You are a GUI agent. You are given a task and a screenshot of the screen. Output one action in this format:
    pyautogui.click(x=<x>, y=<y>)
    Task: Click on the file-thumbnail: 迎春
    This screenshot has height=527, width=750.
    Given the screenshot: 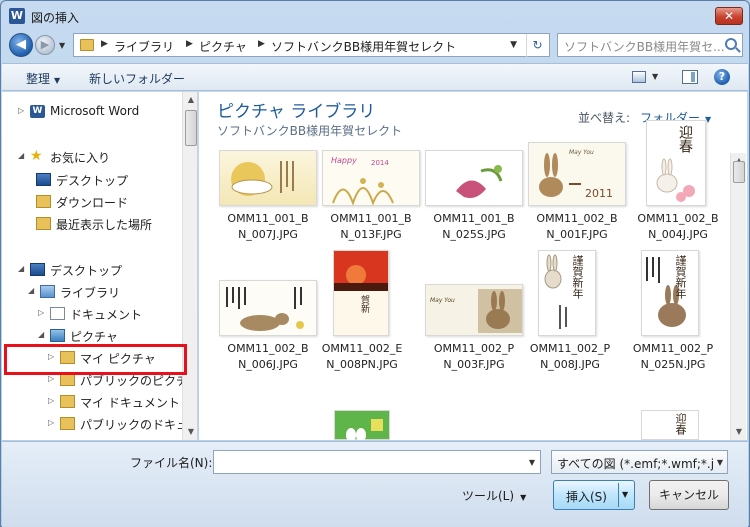 What is the action you would take?
    pyautogui.click(x=690, y=425)
    